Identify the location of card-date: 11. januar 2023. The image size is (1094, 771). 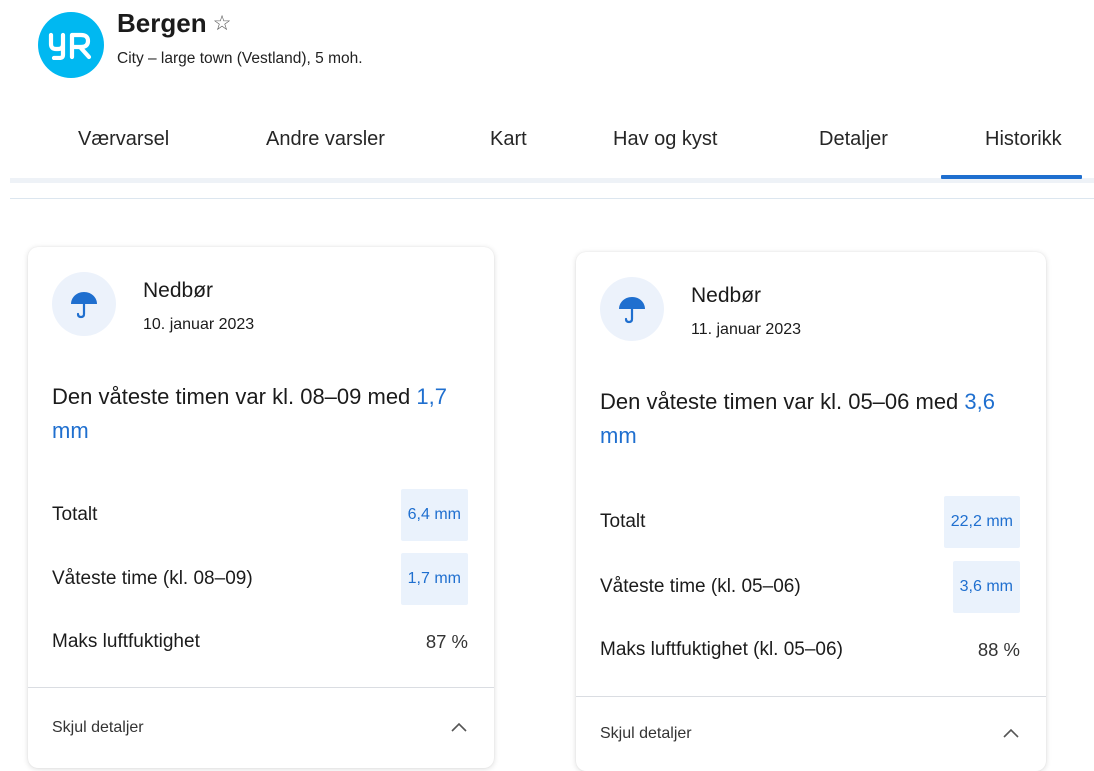
(746, 329).